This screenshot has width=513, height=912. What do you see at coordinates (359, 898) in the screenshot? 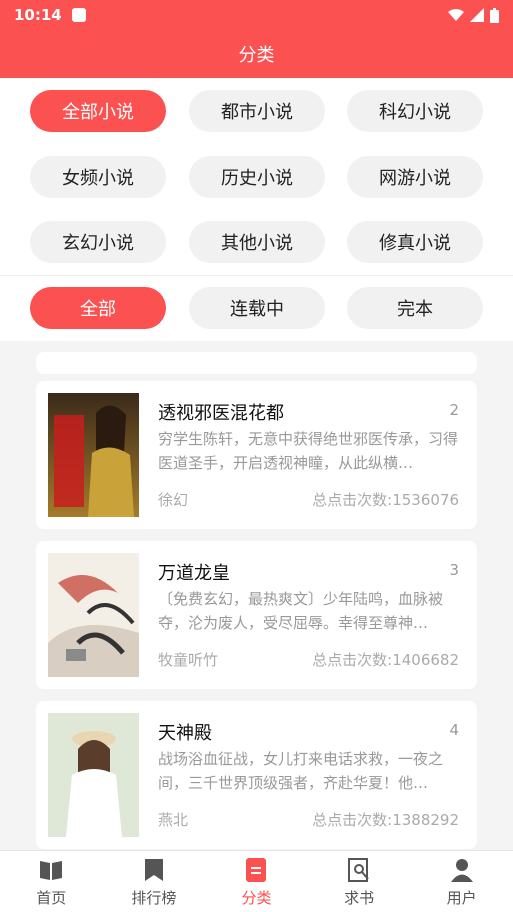
I see `tab-label: 求书` at bounding box center [359, 898].